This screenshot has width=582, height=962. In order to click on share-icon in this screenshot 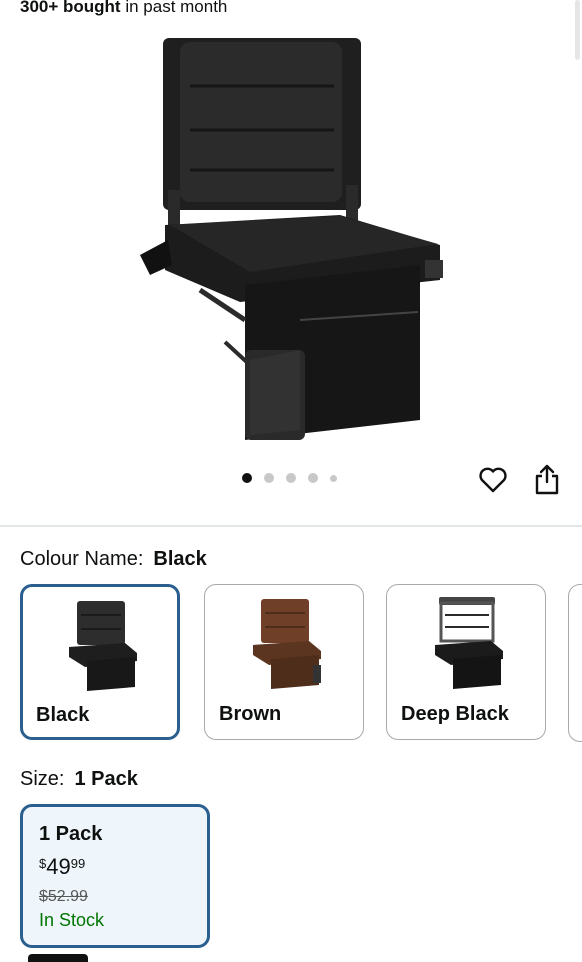, I will do `click(547, 479)`.